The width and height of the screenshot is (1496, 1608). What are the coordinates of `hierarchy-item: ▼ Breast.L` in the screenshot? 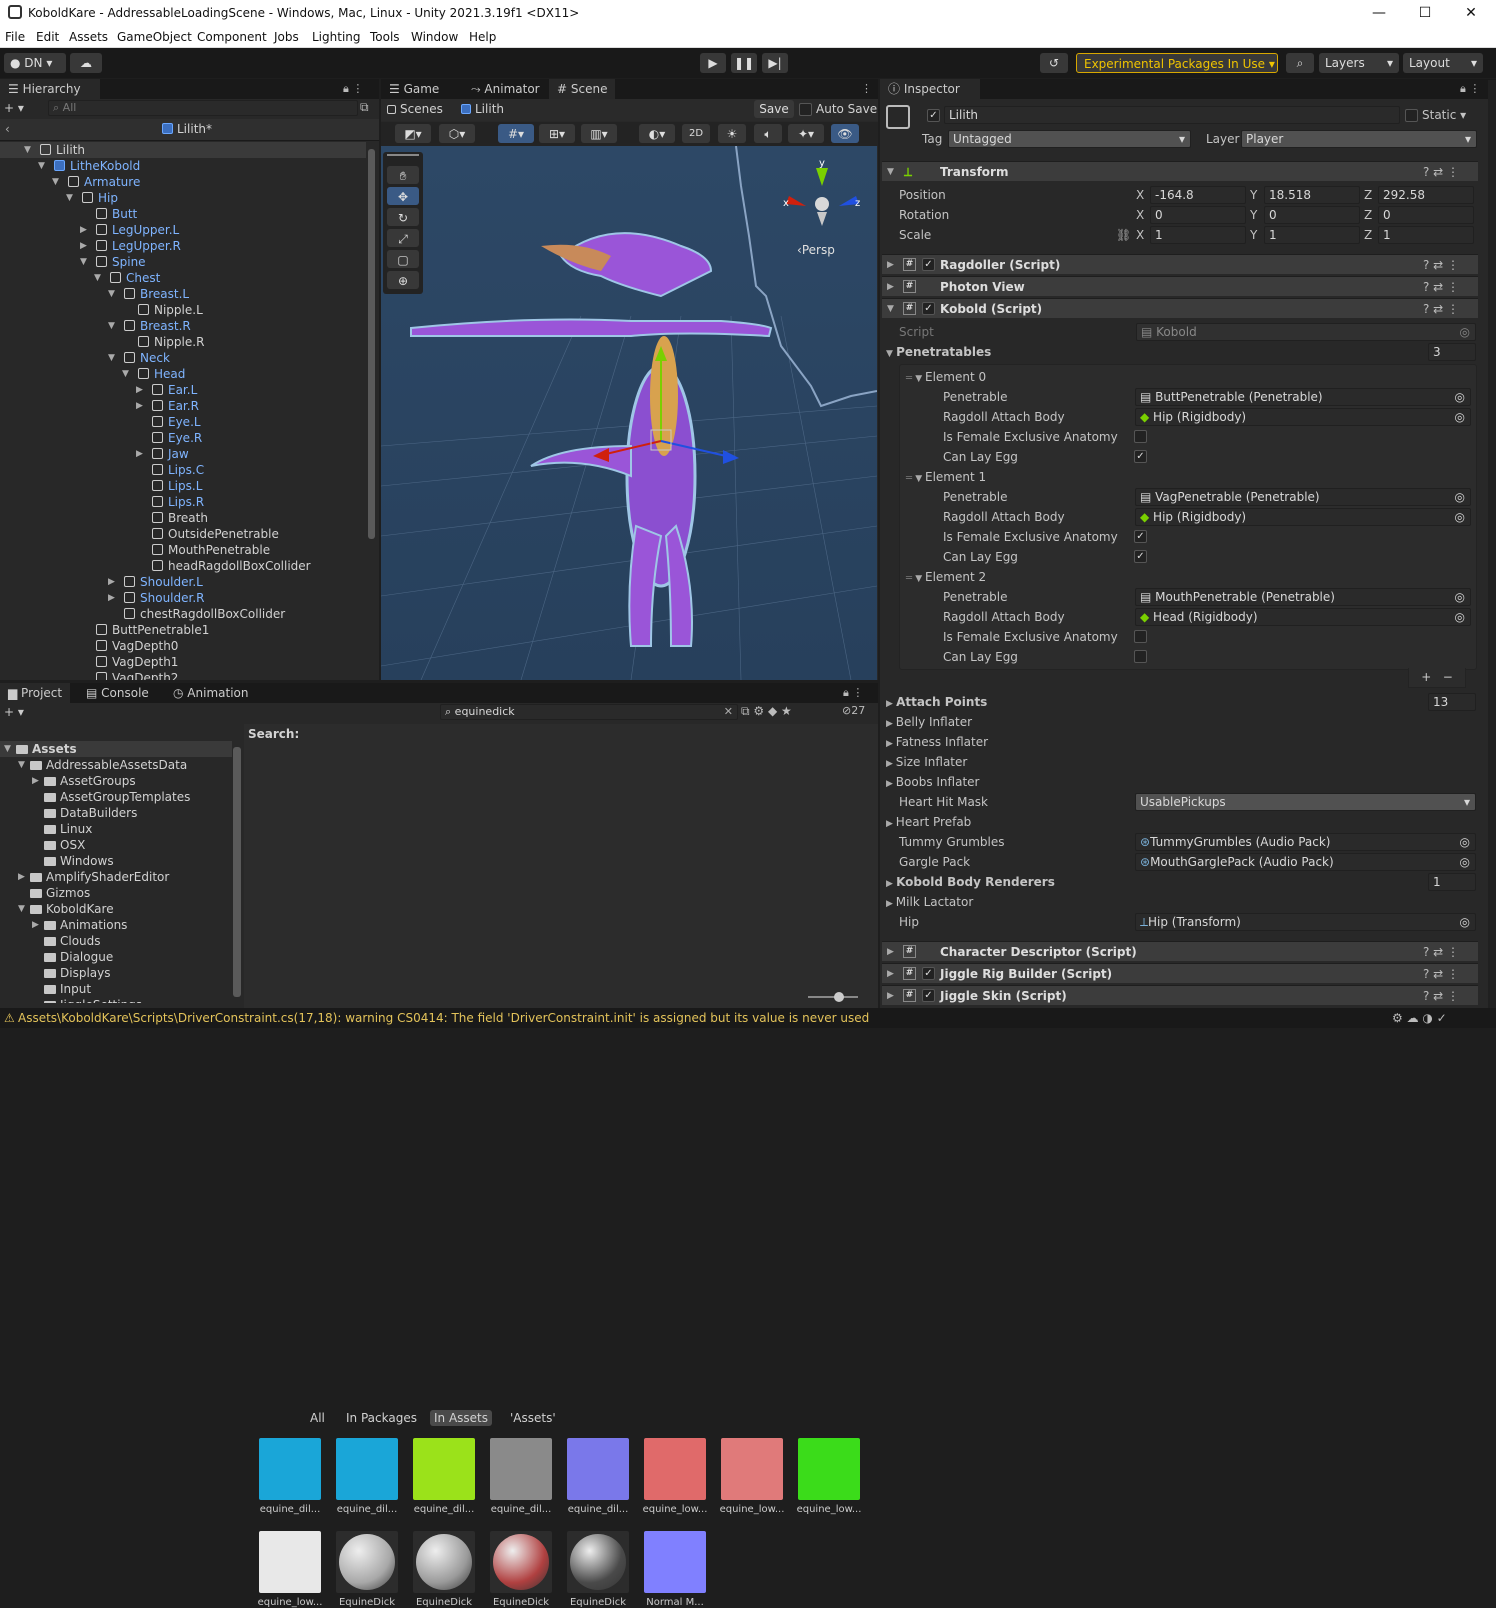 It's located at (183, 294).